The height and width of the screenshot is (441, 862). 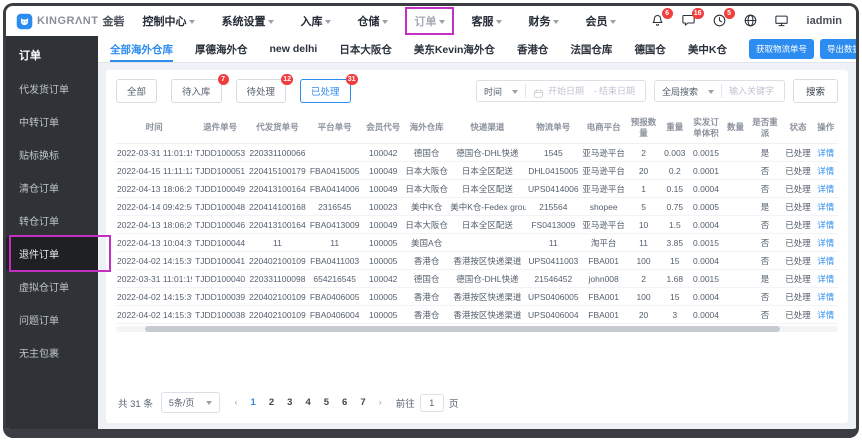 What do you see at coordinates (544, 21) in the screenshot?
I see `nav-item-7: 财务` at bounding box center [544, 21].